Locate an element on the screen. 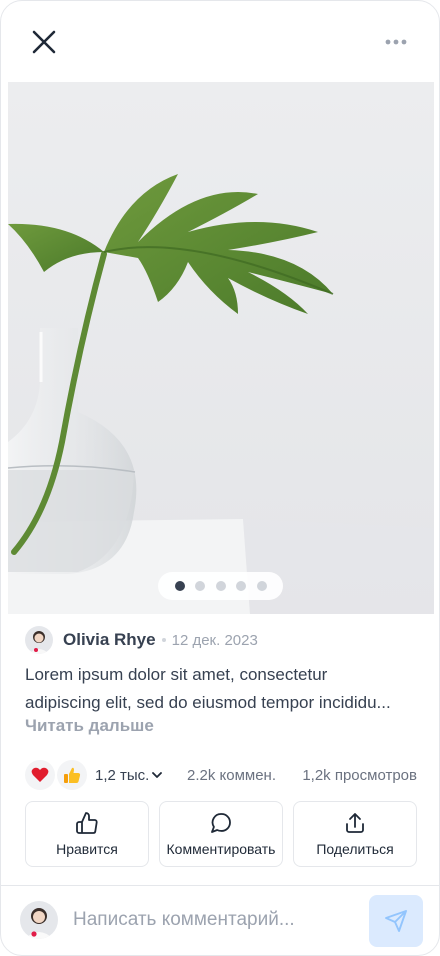  author-avatar is located at coordinates (39, 640).